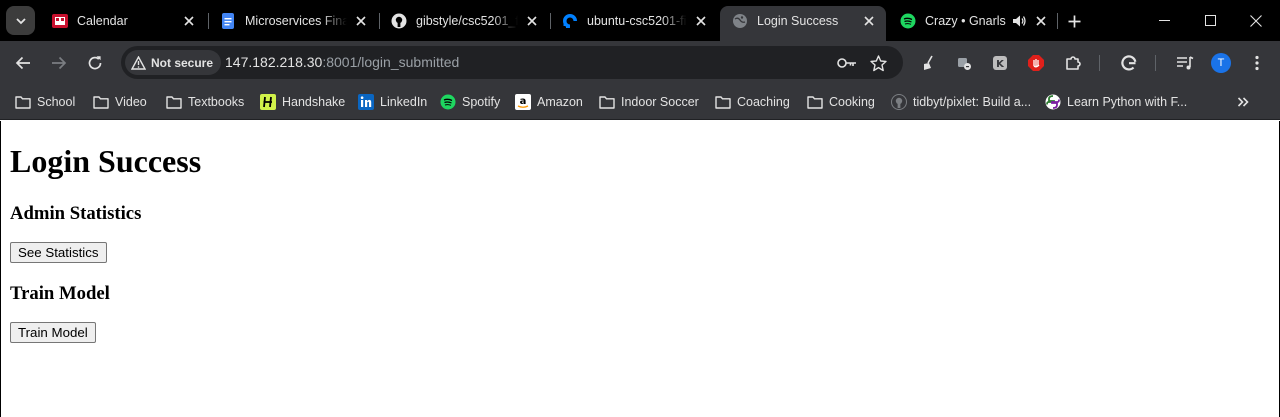 This screenshot has height=417, width=1280. What do you see at coordinates (102, 20) in the screenshot?
I see `tab-title: Calendar` at bounding box center [102, 20].